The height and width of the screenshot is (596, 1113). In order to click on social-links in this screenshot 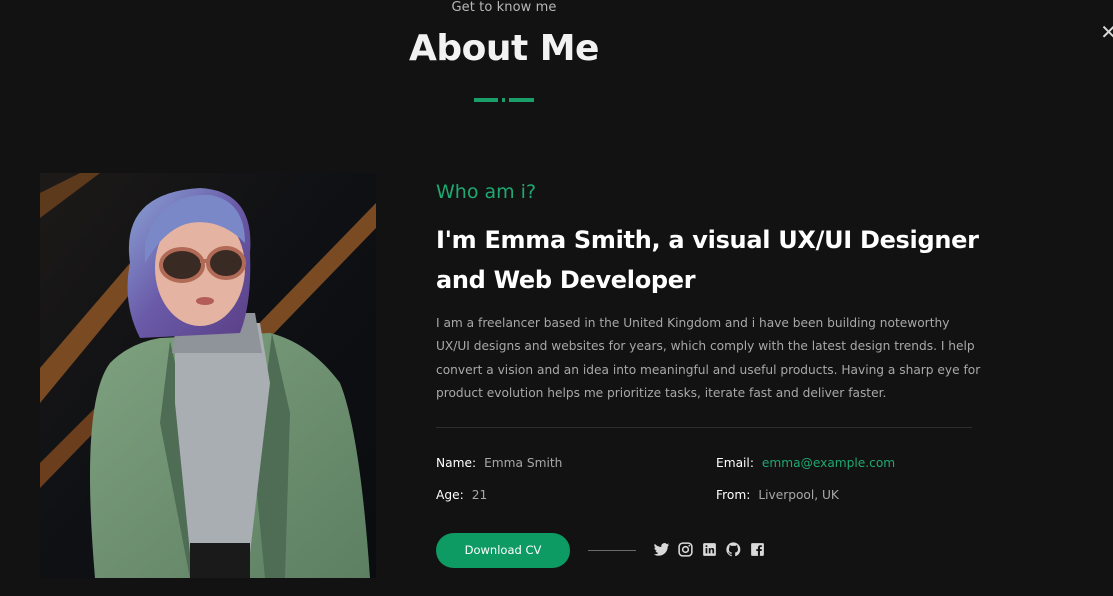, I will do `click(709, 549)`.